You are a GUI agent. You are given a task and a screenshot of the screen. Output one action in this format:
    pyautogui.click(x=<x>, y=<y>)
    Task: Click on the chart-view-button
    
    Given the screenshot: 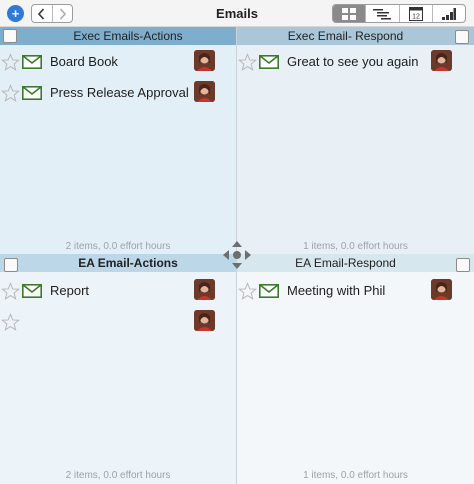 What is the action you would take?
    pyautogui.click(x=448, y=13)
    